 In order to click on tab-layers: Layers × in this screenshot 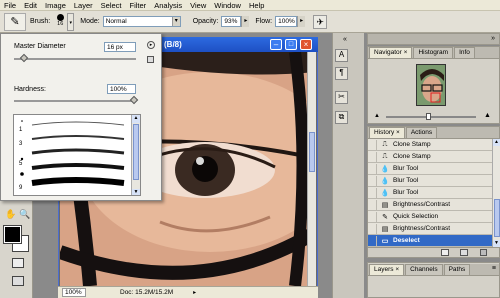, I will do `click(387, 269)`.